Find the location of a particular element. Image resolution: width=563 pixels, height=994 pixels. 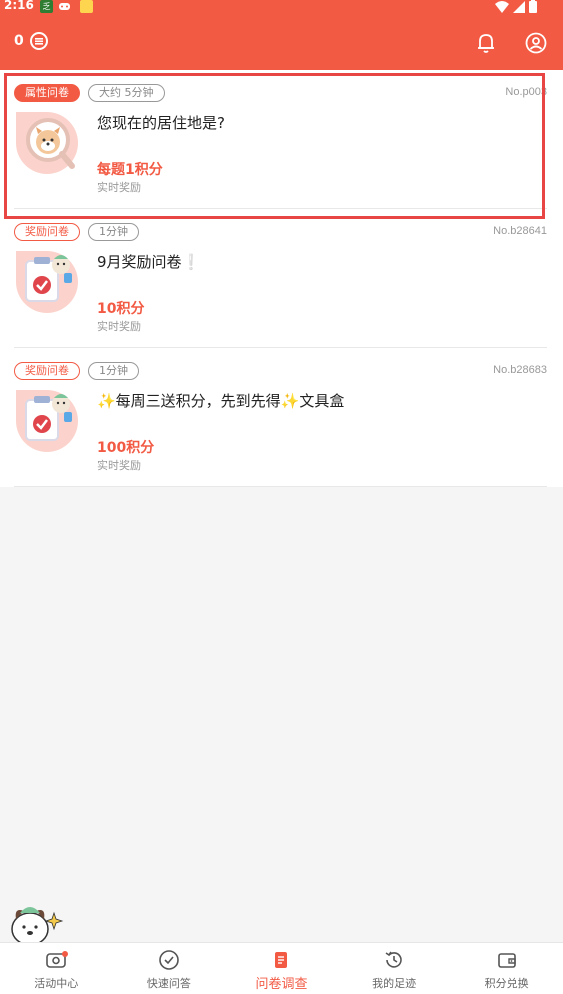

tab-activity-center: 活动中心 is located at coordinates (56, 968).